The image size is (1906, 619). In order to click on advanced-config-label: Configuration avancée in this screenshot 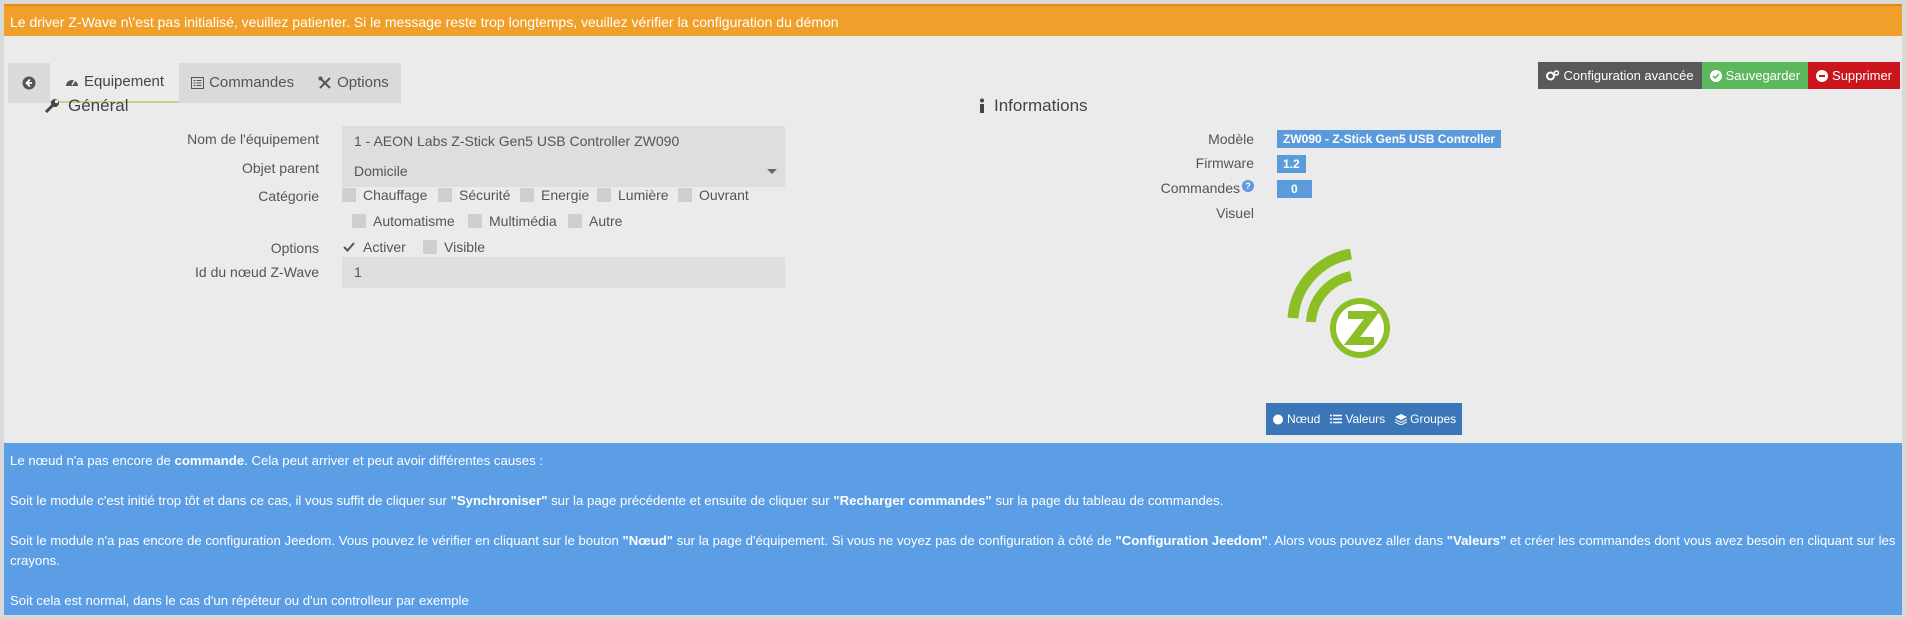, I will do `click(1628, 75)`.